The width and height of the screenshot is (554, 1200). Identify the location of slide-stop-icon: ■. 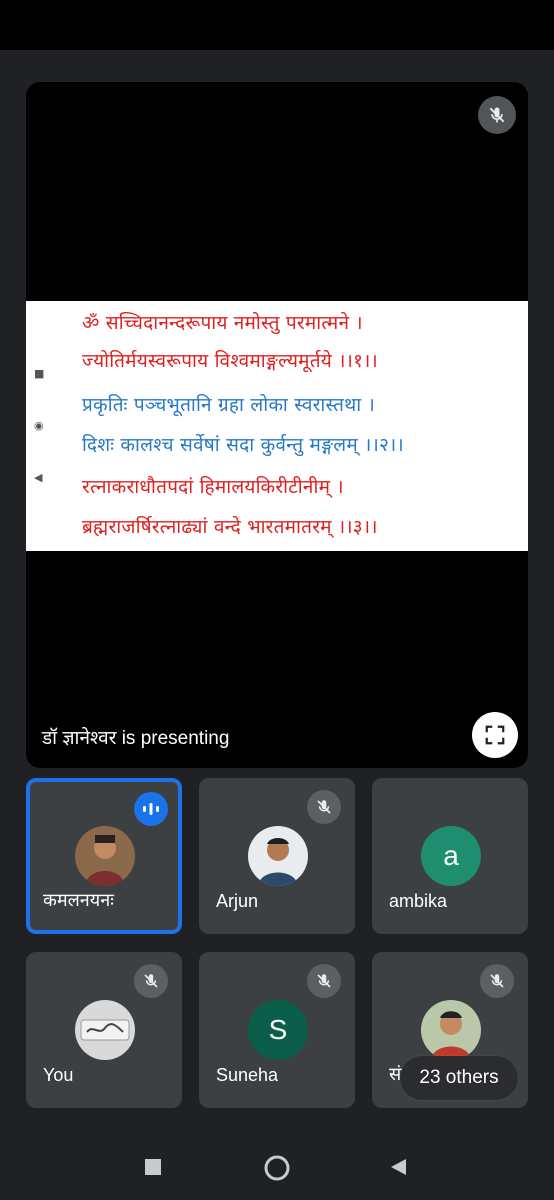
(39, 373).